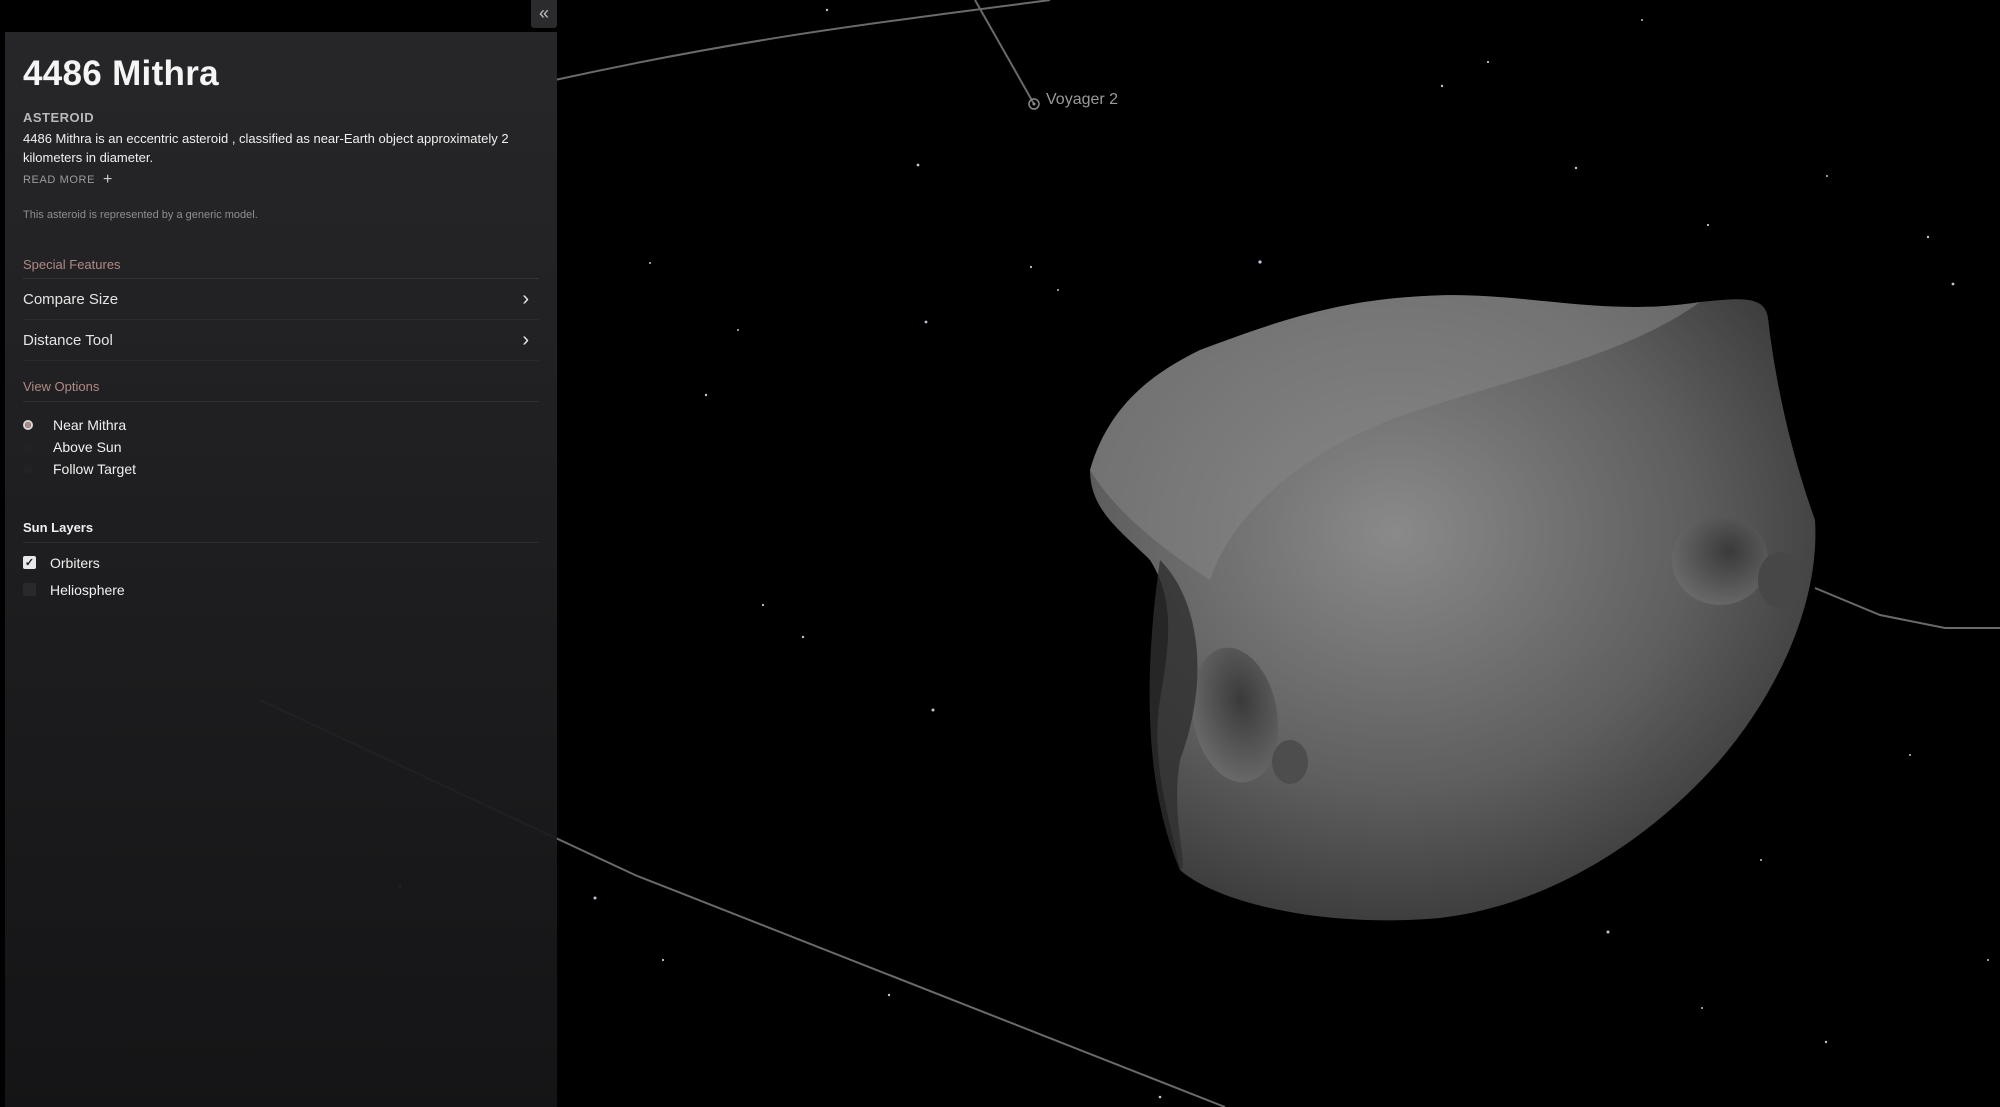 The image size is (2000, 1107). I want to click on sun-layers-group: ✓ Orbiters Heliosphere, so click(281, 576).